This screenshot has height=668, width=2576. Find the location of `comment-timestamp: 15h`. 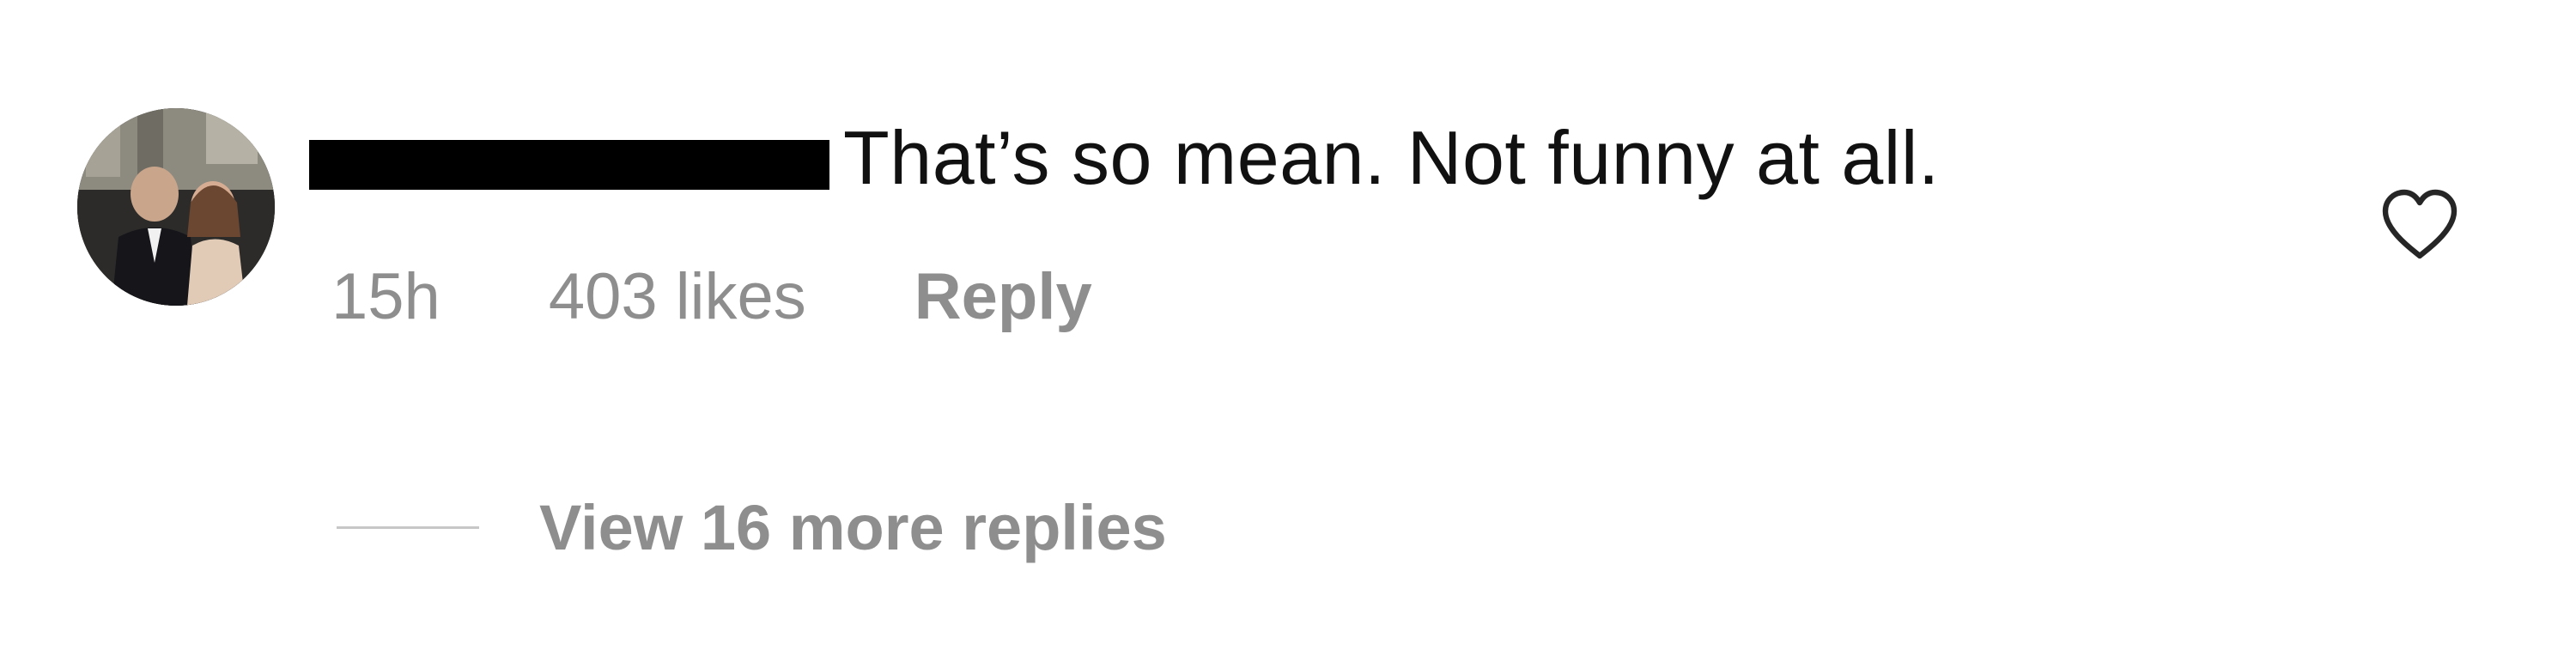

comment-timestamp: 15h is located at coordinates (386, 296).